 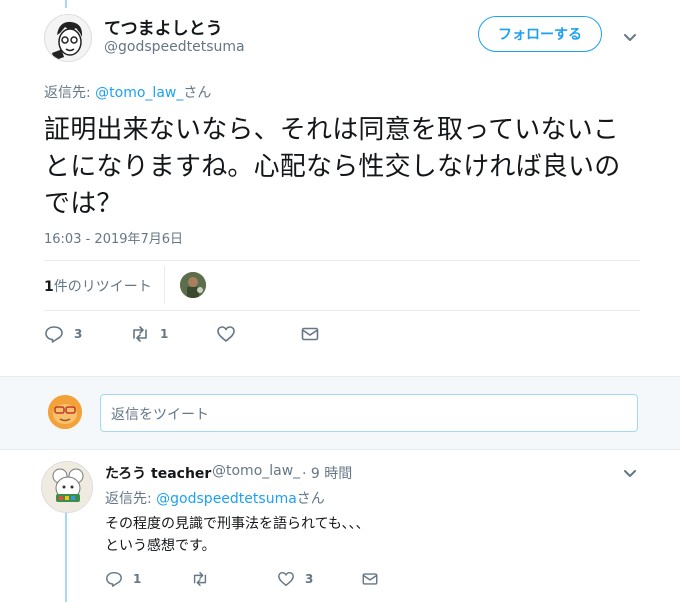 What do you see at coordinates (158, 473) in the screenshot?
I see `display-name: たろう teacher` at bounding box center [158, 473].